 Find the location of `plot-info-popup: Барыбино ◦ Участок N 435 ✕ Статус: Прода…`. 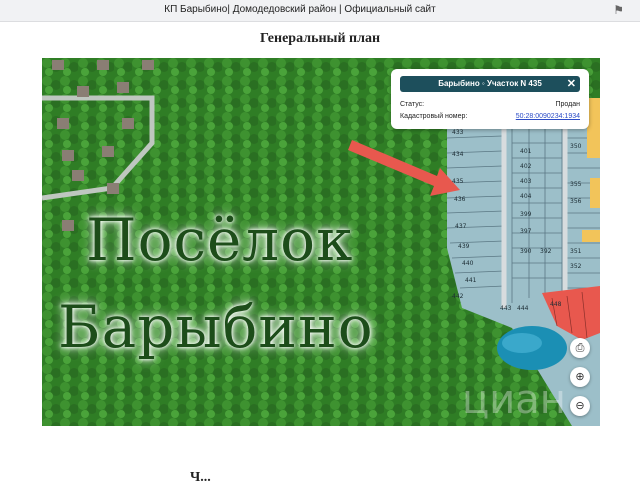

plot-info-popup: Барыбино ◦ Участок N 435 ✕ Статус: Прода… is located at coordinates (490, 99).